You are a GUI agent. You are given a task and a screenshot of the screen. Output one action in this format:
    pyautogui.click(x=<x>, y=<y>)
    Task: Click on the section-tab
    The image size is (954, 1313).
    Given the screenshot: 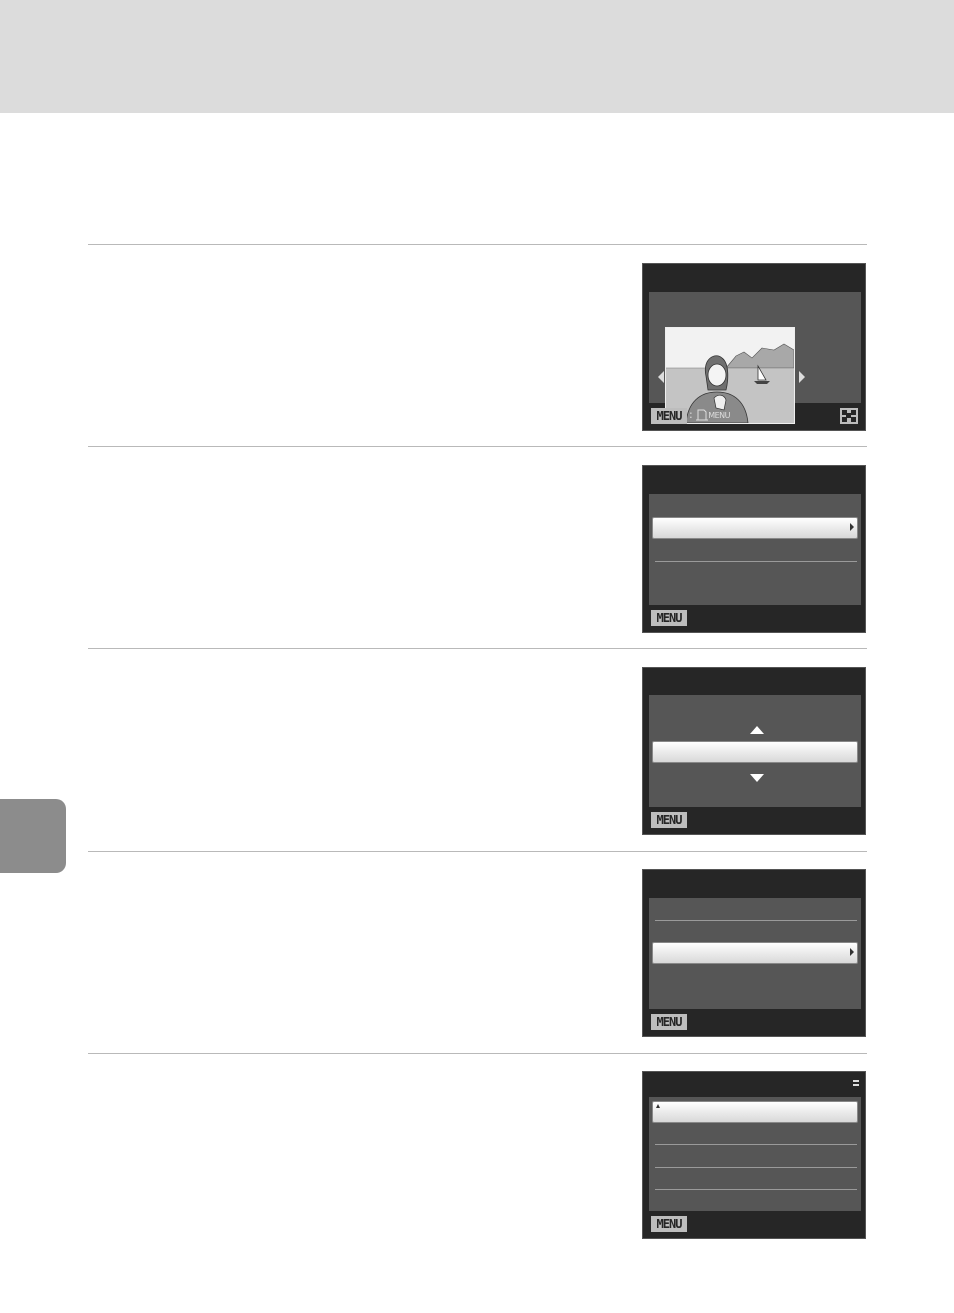 What is the action you would take?
    pyautogui.click(x=33, y=836)
    